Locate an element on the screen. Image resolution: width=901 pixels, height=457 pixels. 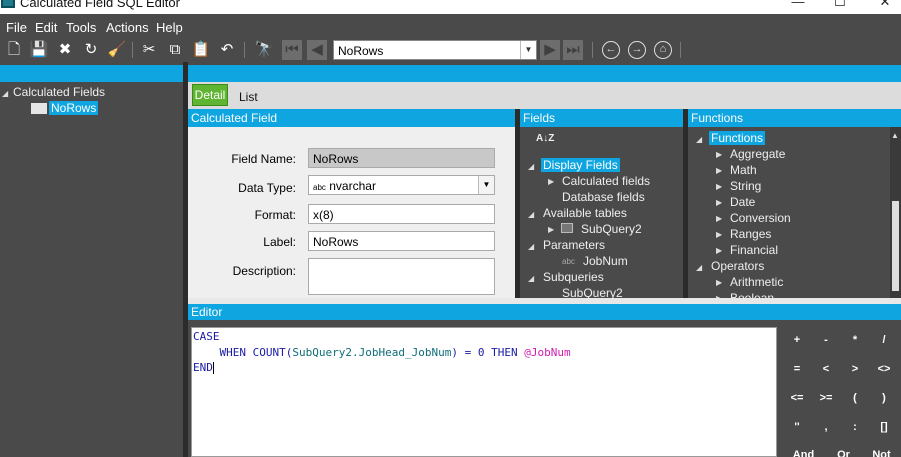
op-greaterequal-button: >= is located at coordinates (826, 398).